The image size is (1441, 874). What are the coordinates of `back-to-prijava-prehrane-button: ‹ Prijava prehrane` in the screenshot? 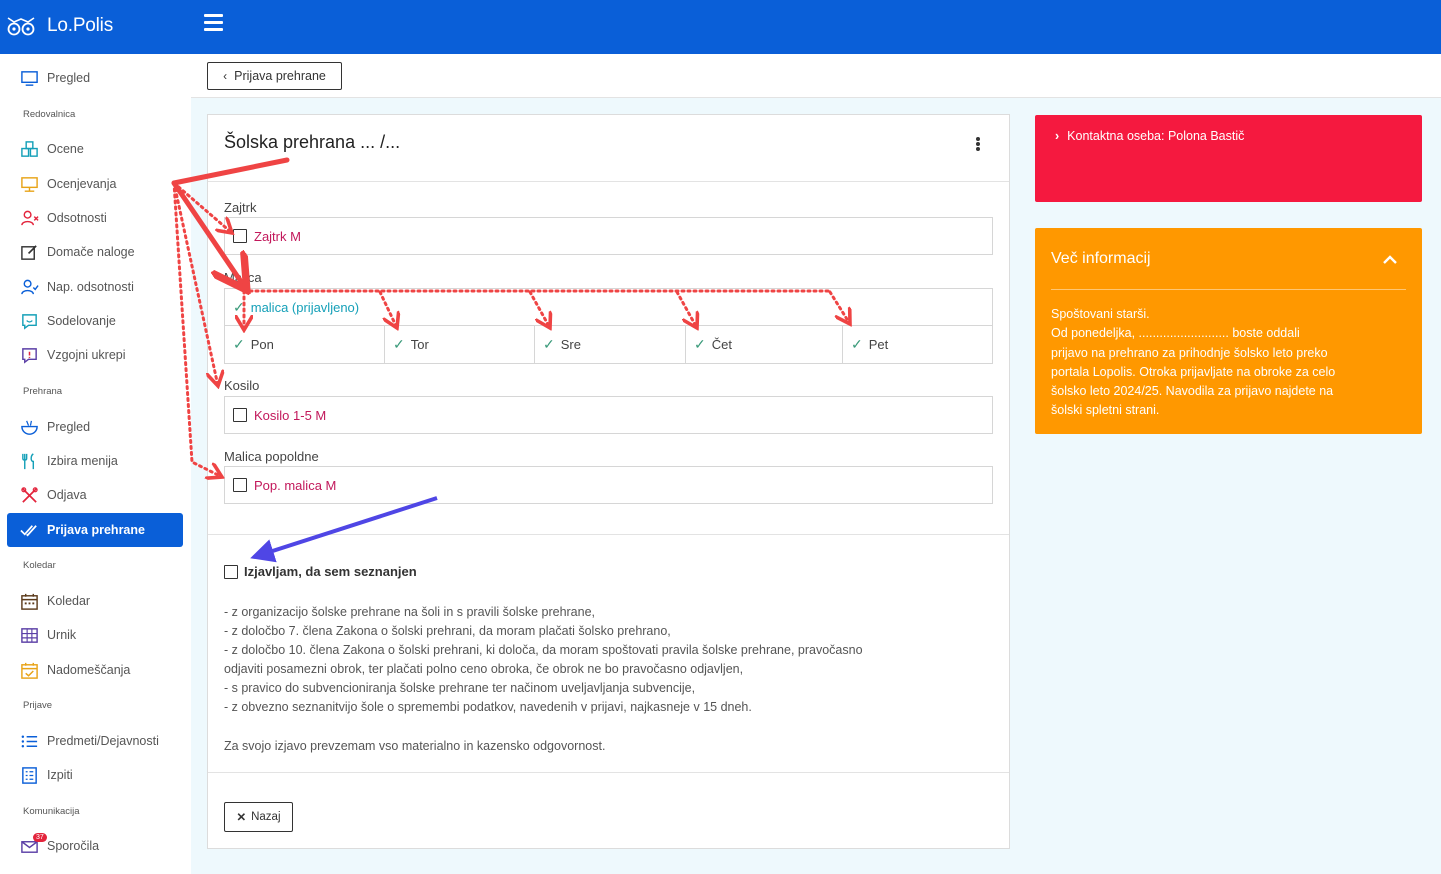 It's located at (274, 76).